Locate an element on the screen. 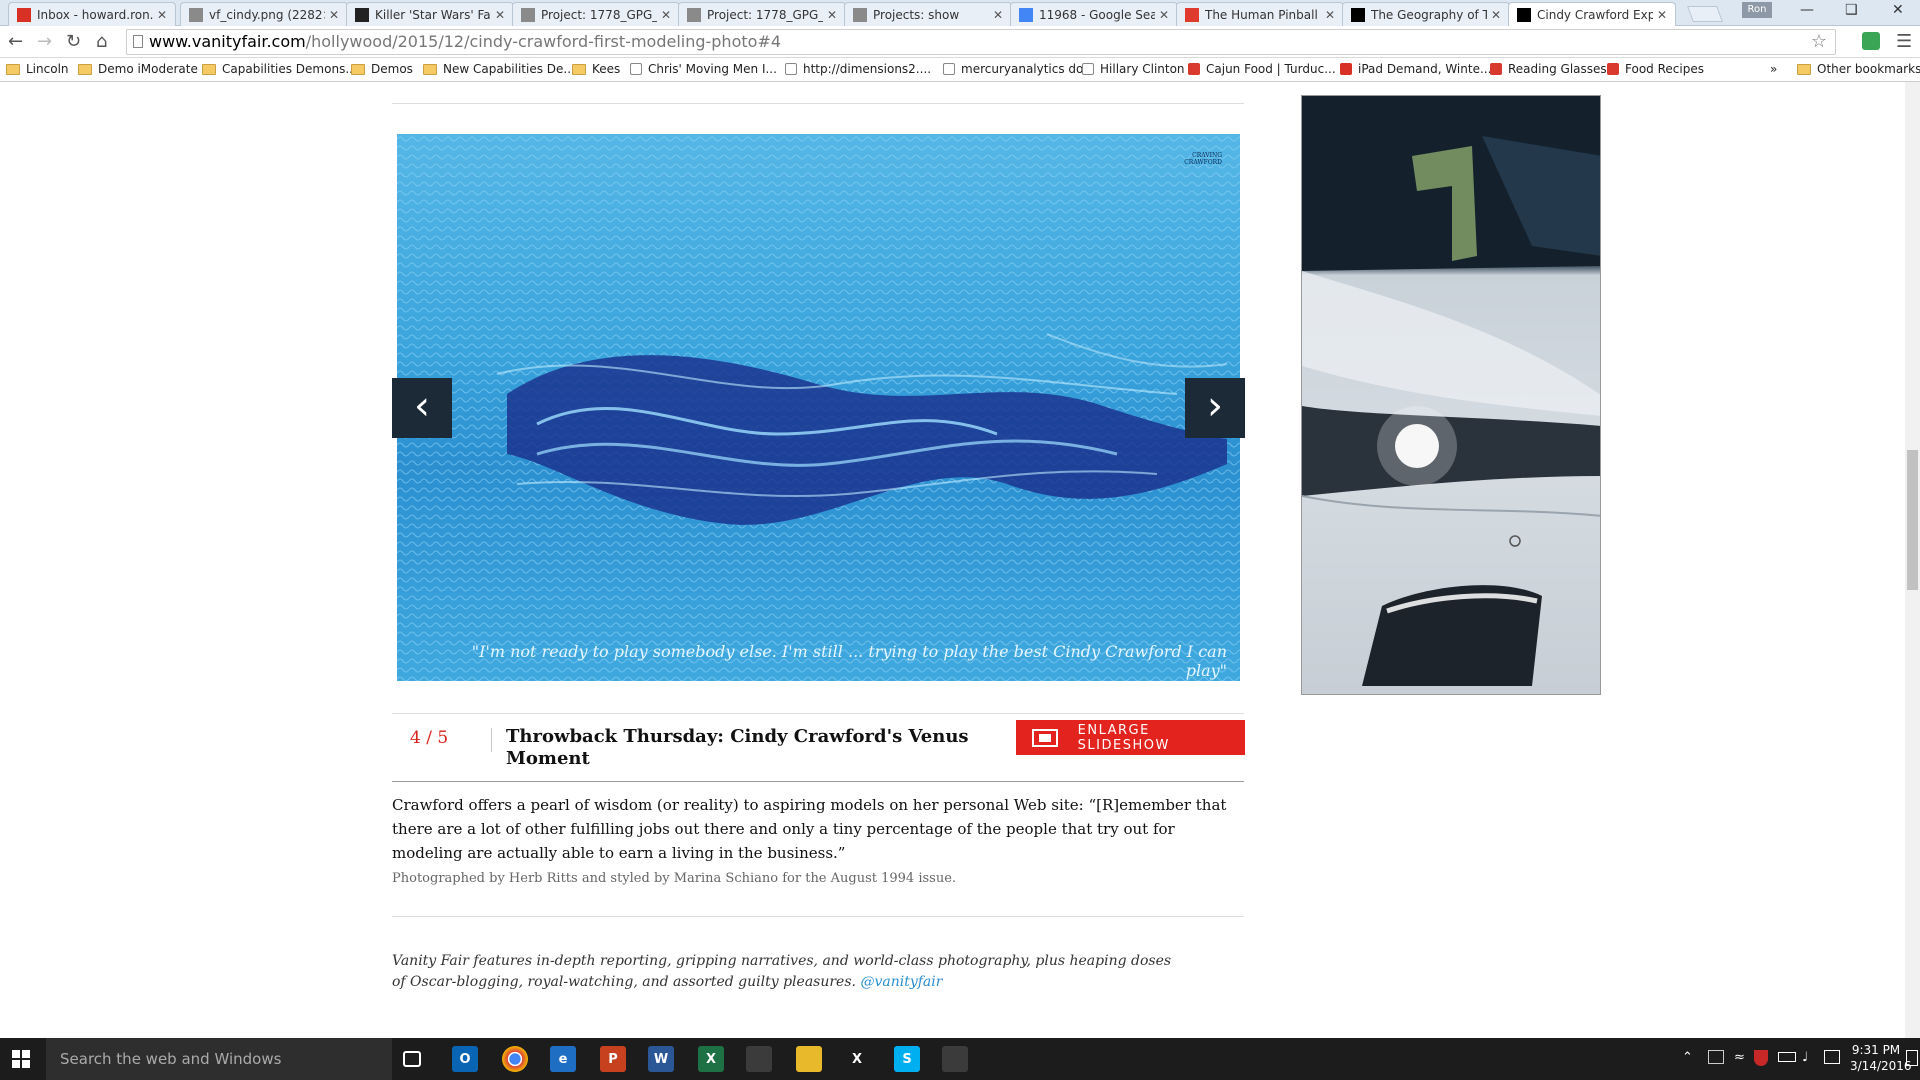 This screenshot has width=1920, height=1080. keyboard-icon is located at coordinates (1832, 1057).